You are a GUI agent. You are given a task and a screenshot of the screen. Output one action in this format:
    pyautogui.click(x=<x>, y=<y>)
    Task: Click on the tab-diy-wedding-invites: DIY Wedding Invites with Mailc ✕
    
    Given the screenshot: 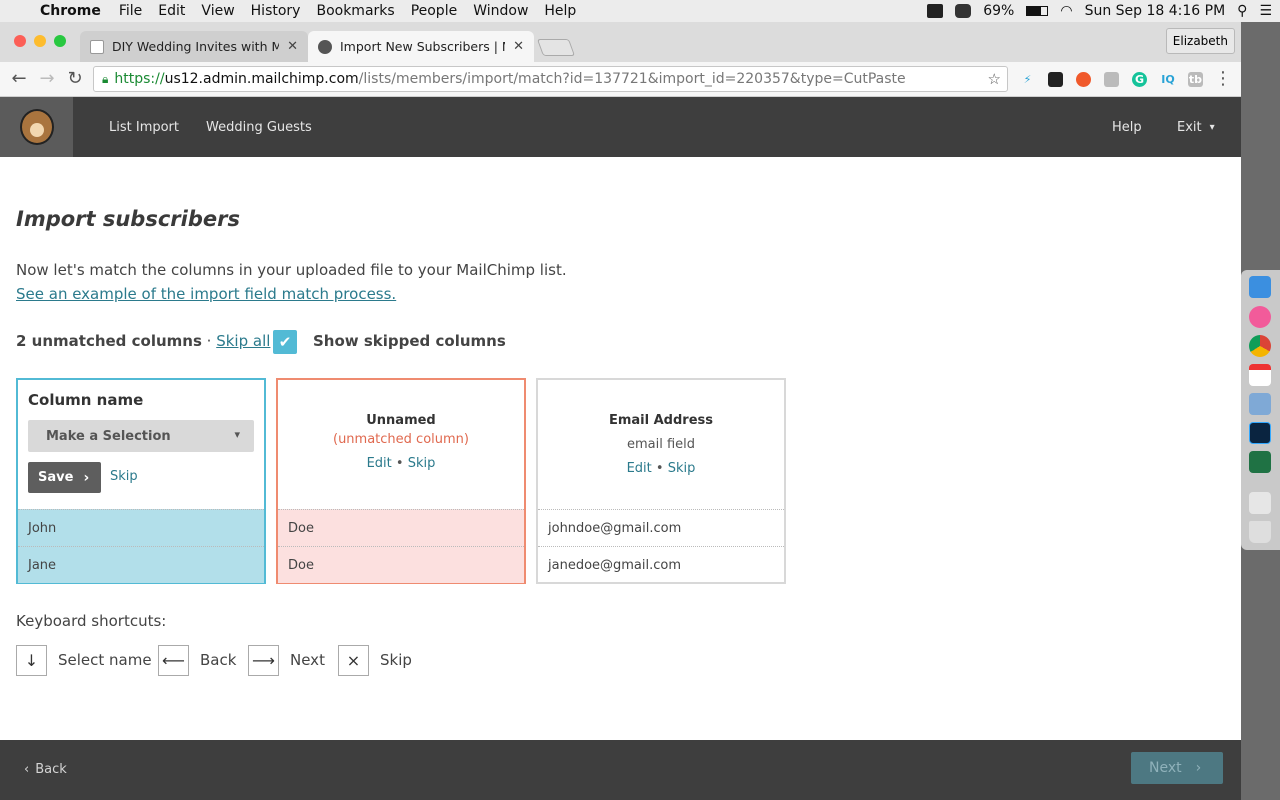 What is the action you would take?
    pyautogui.click(x=194, y=46)
    